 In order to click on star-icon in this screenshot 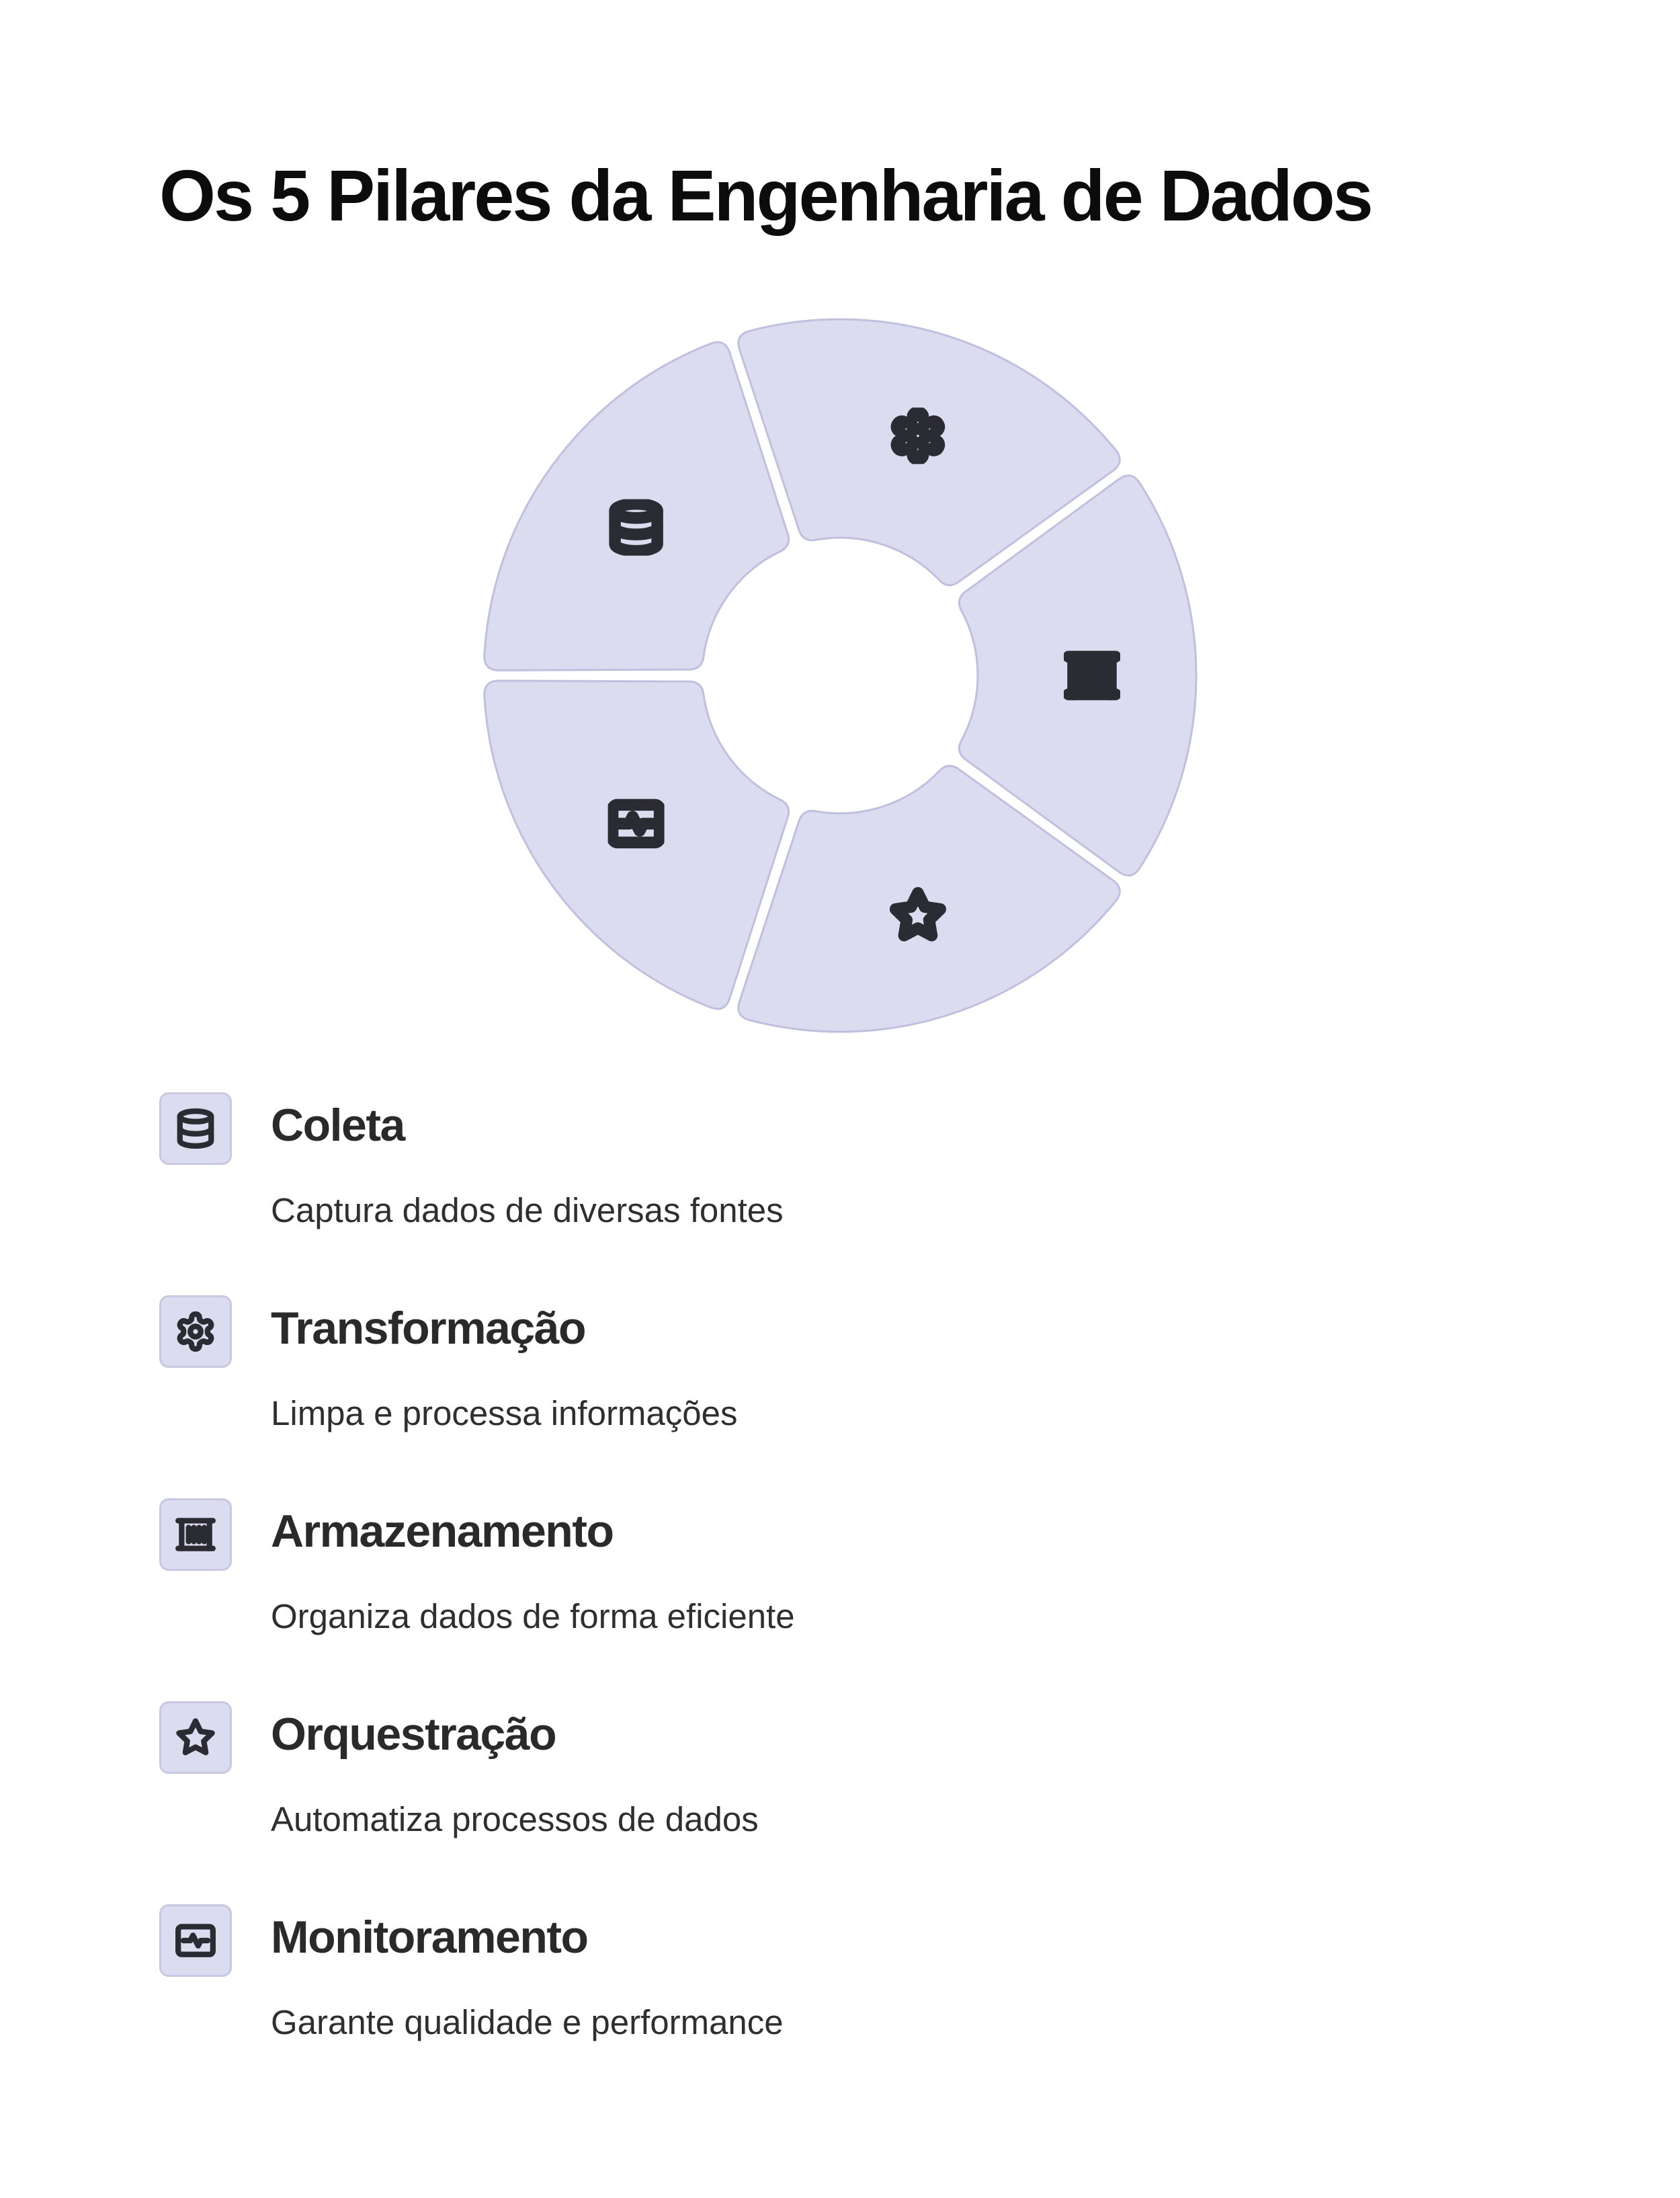, I will do `click(195, 1737)`.